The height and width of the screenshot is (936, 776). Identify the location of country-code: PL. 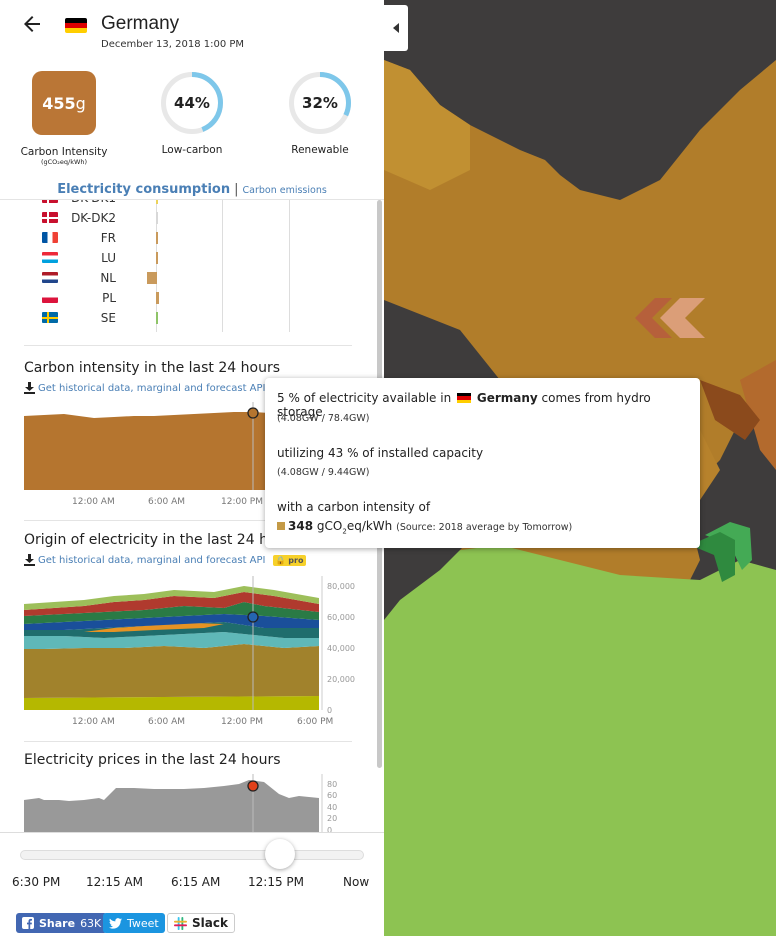
(109, 298).